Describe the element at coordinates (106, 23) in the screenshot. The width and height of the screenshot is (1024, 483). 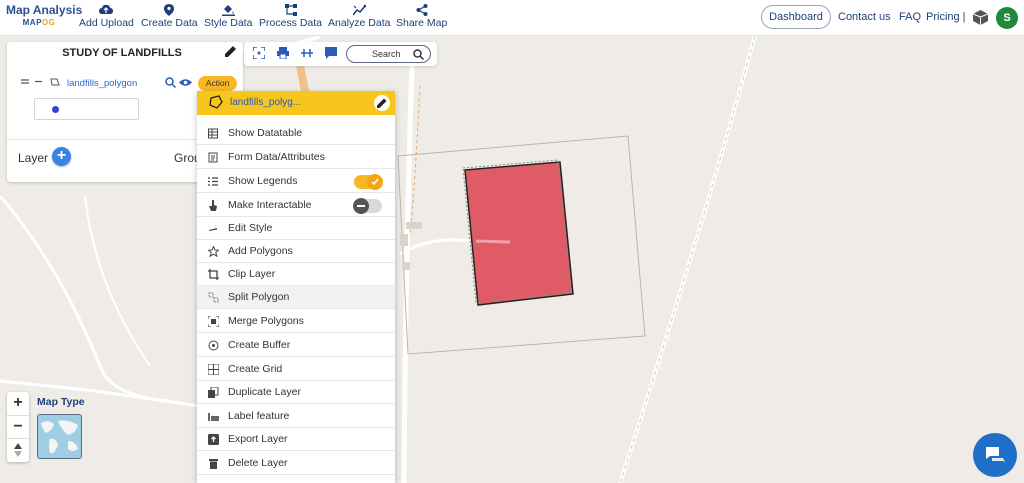
I see `nav-label: Add Upload` at that location.